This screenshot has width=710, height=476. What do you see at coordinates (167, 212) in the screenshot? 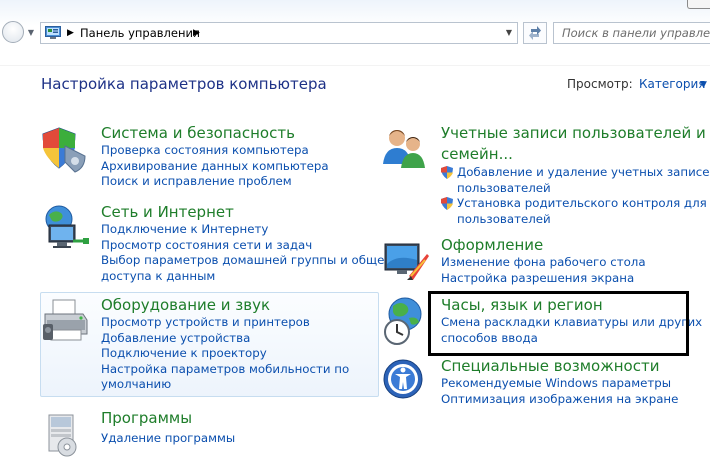
I see `category-title: Сеть и Интернет` at bounding box center [167, 212].